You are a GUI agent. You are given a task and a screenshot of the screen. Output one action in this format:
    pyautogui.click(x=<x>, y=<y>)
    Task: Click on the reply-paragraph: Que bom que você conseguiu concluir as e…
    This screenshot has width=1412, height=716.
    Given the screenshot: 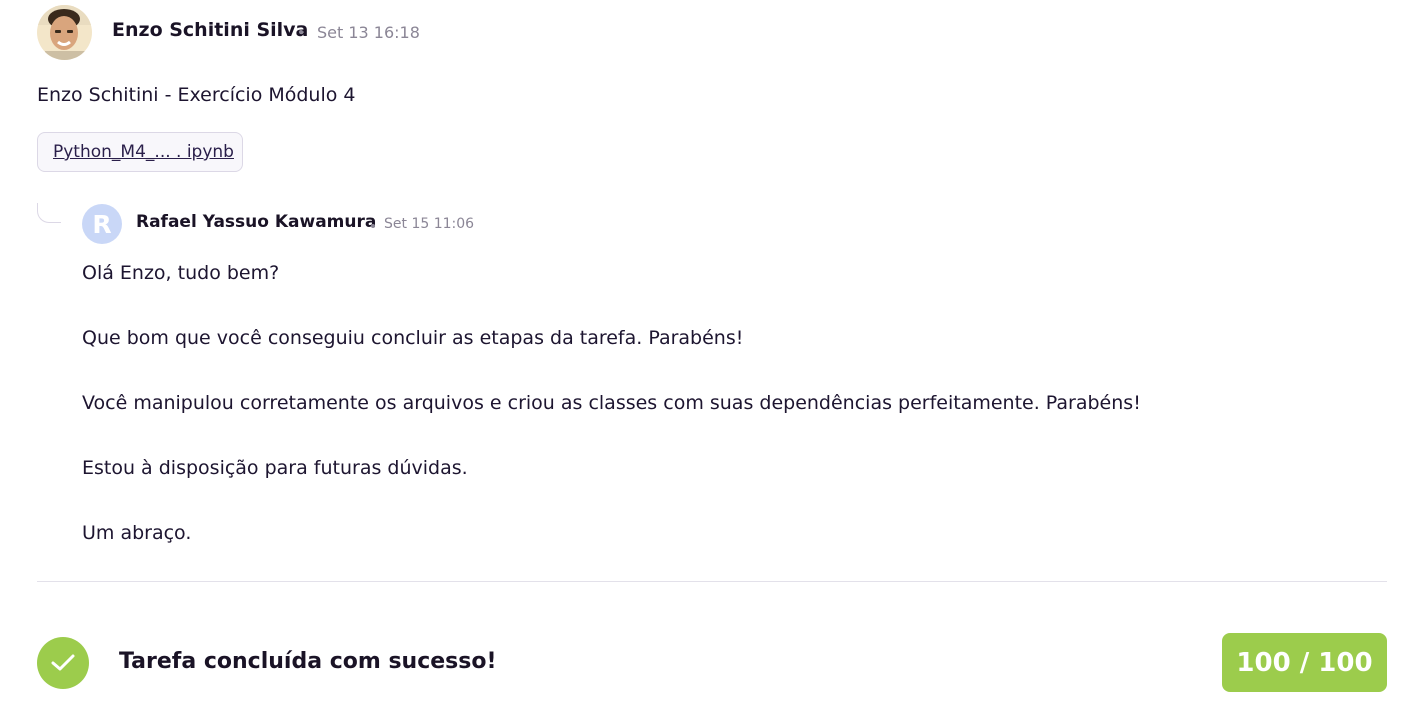 What is the action you would take?
    pyautogui.click(x=413, y=338)
    